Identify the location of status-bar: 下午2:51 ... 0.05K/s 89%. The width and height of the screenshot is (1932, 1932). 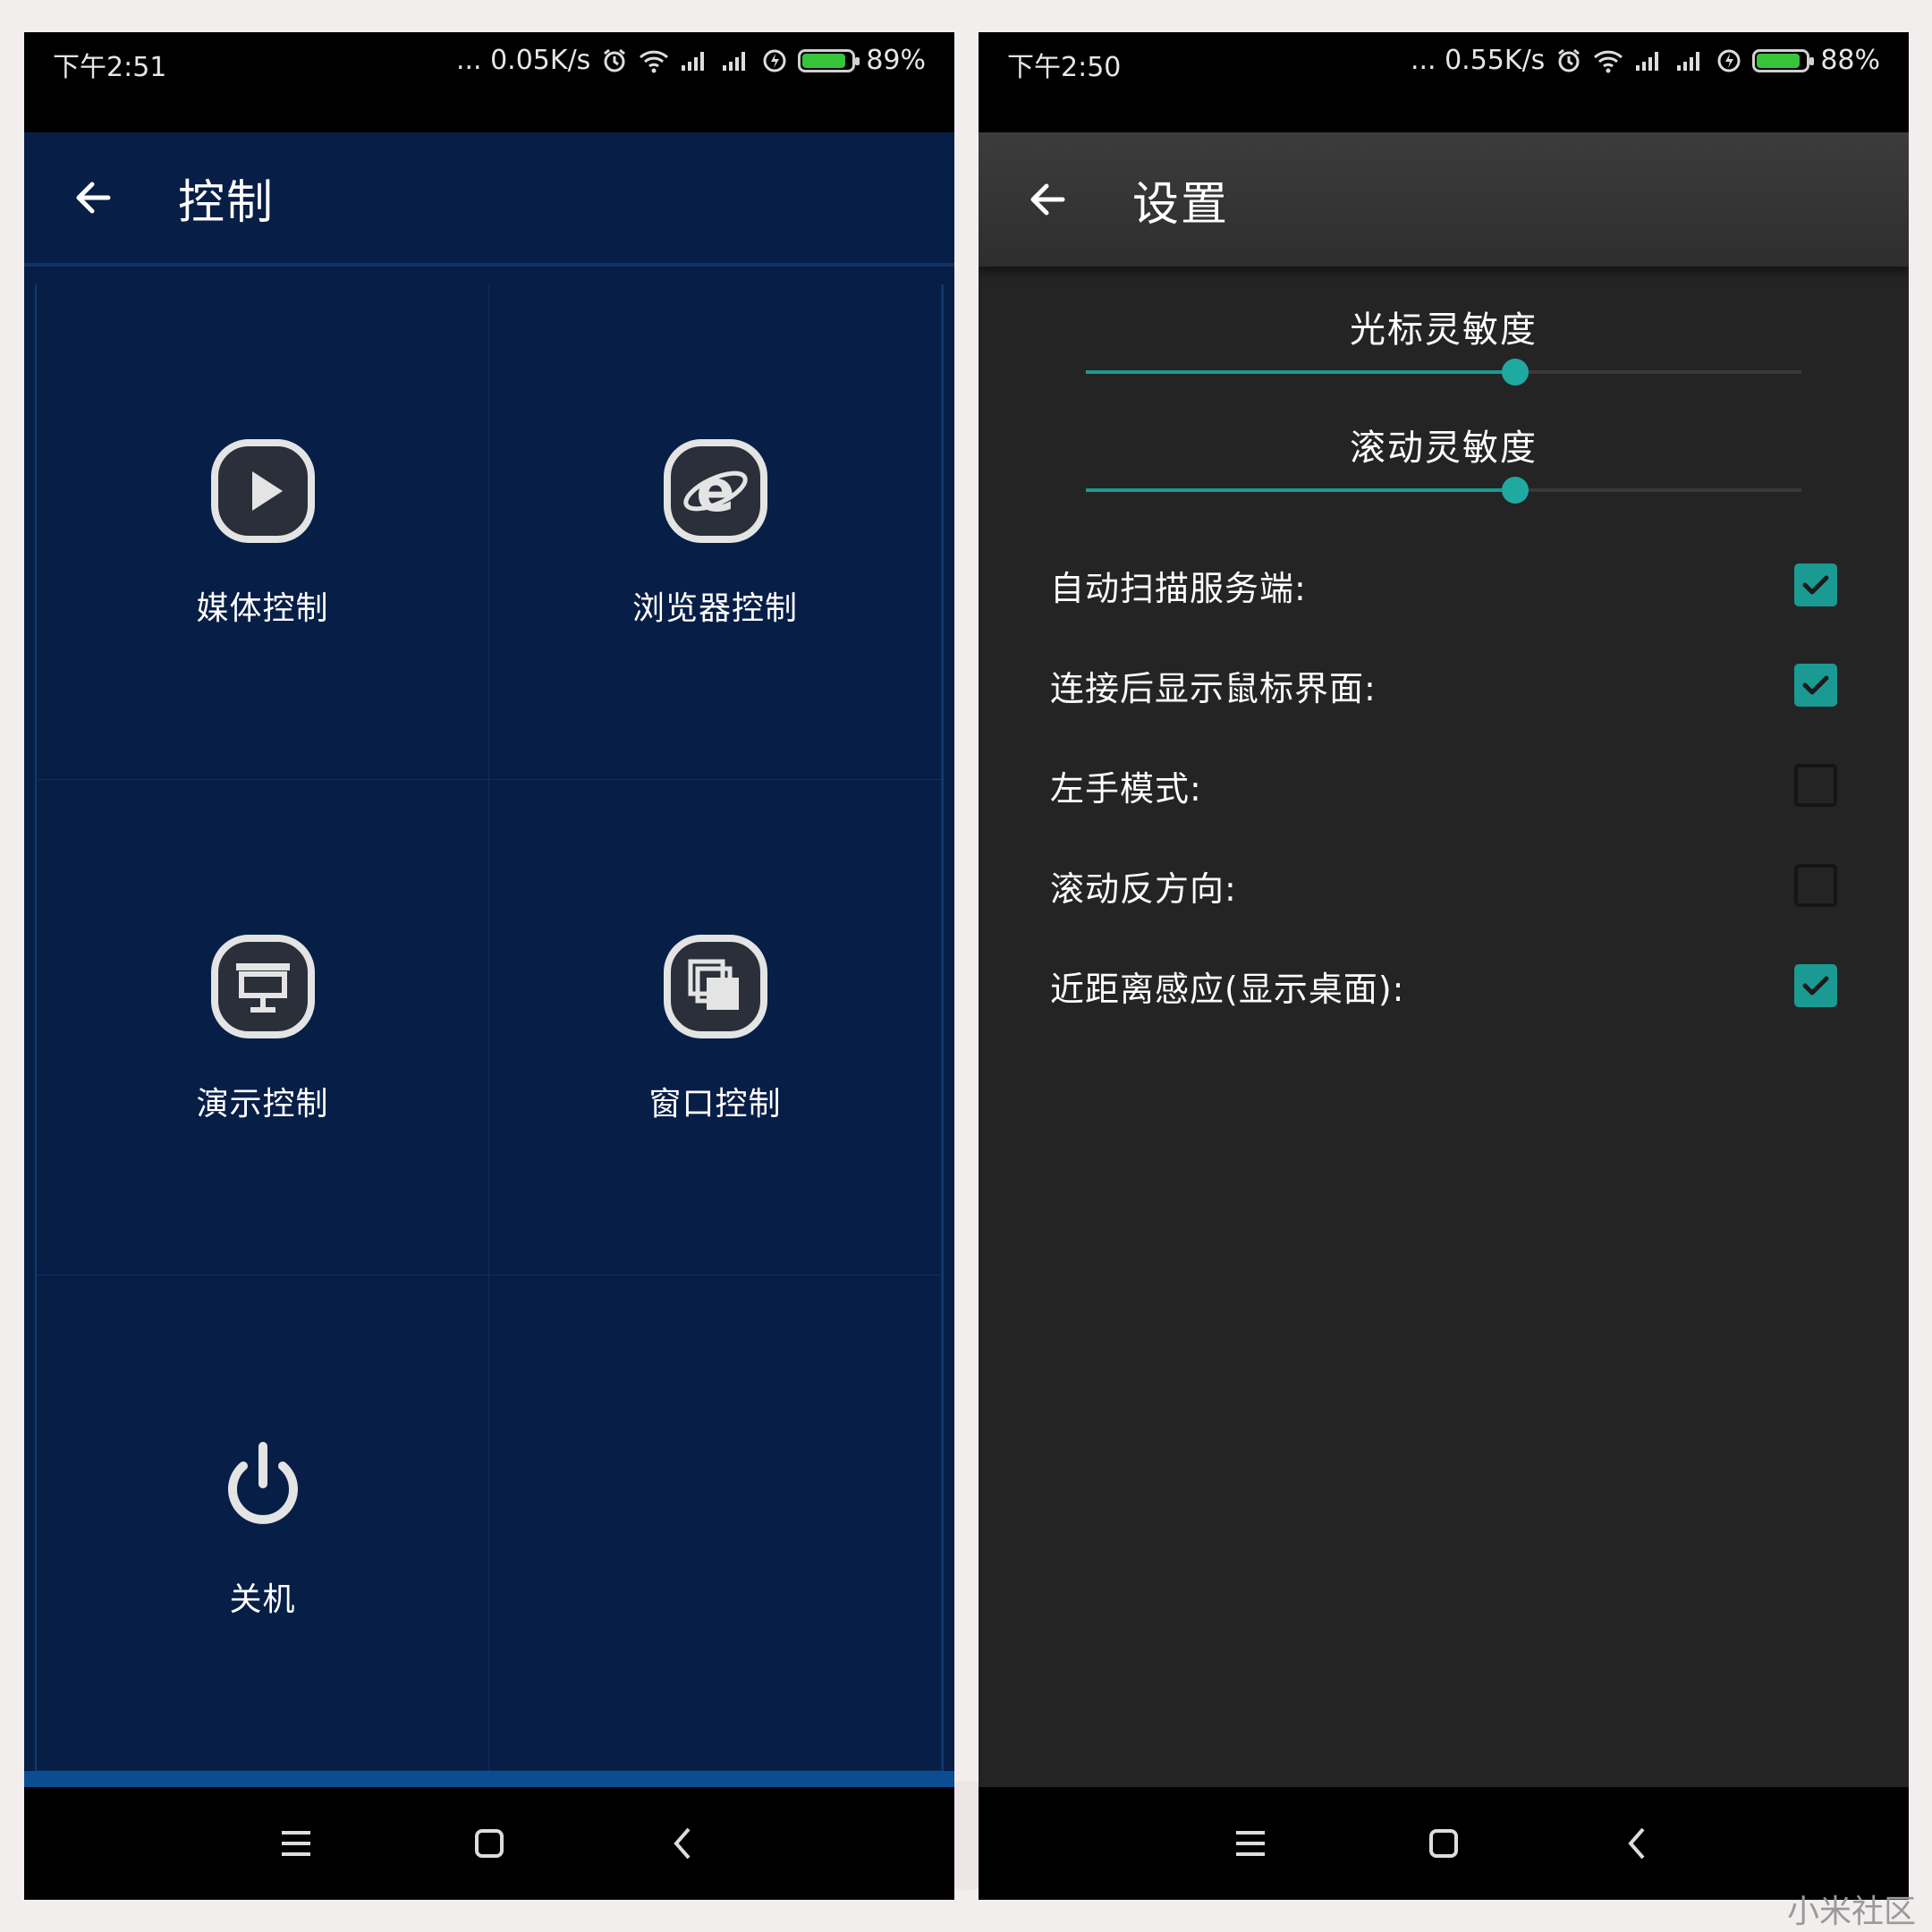
(489, 82).